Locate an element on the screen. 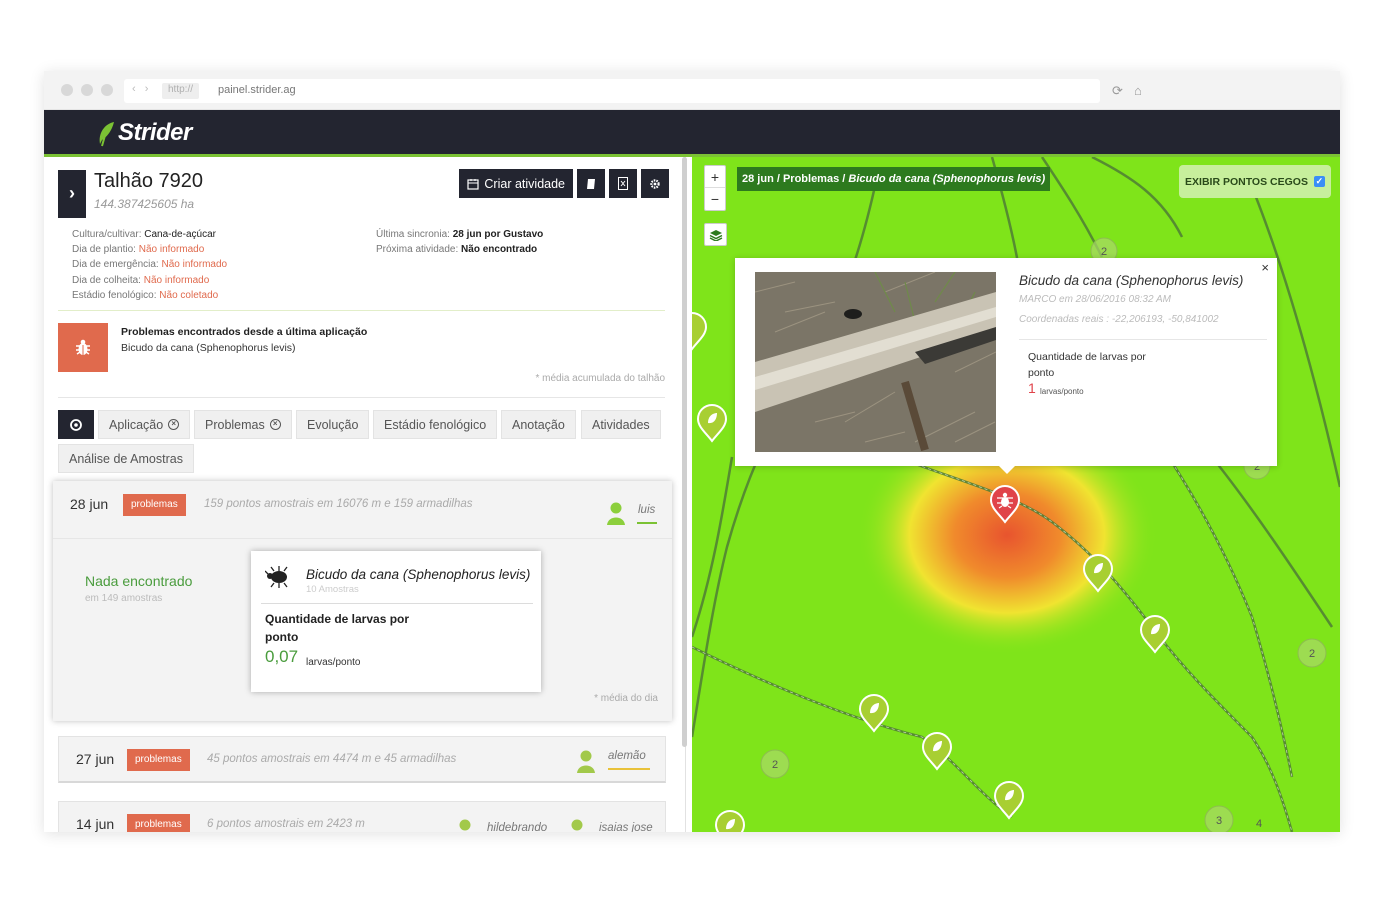 The image size is (1386, 900). zoom-out-button: − is located at coordinates (715, 199).